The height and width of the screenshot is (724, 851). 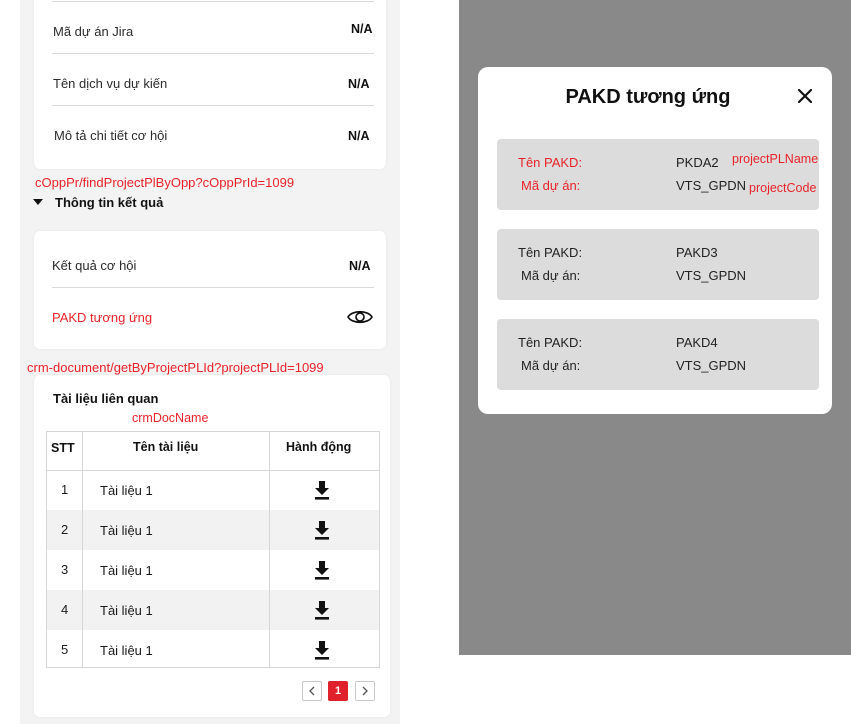 What do you see at coordinates (63, 448) in the screenshot?
I see `column-header-stt: STT` at bounding box center [63, 448].